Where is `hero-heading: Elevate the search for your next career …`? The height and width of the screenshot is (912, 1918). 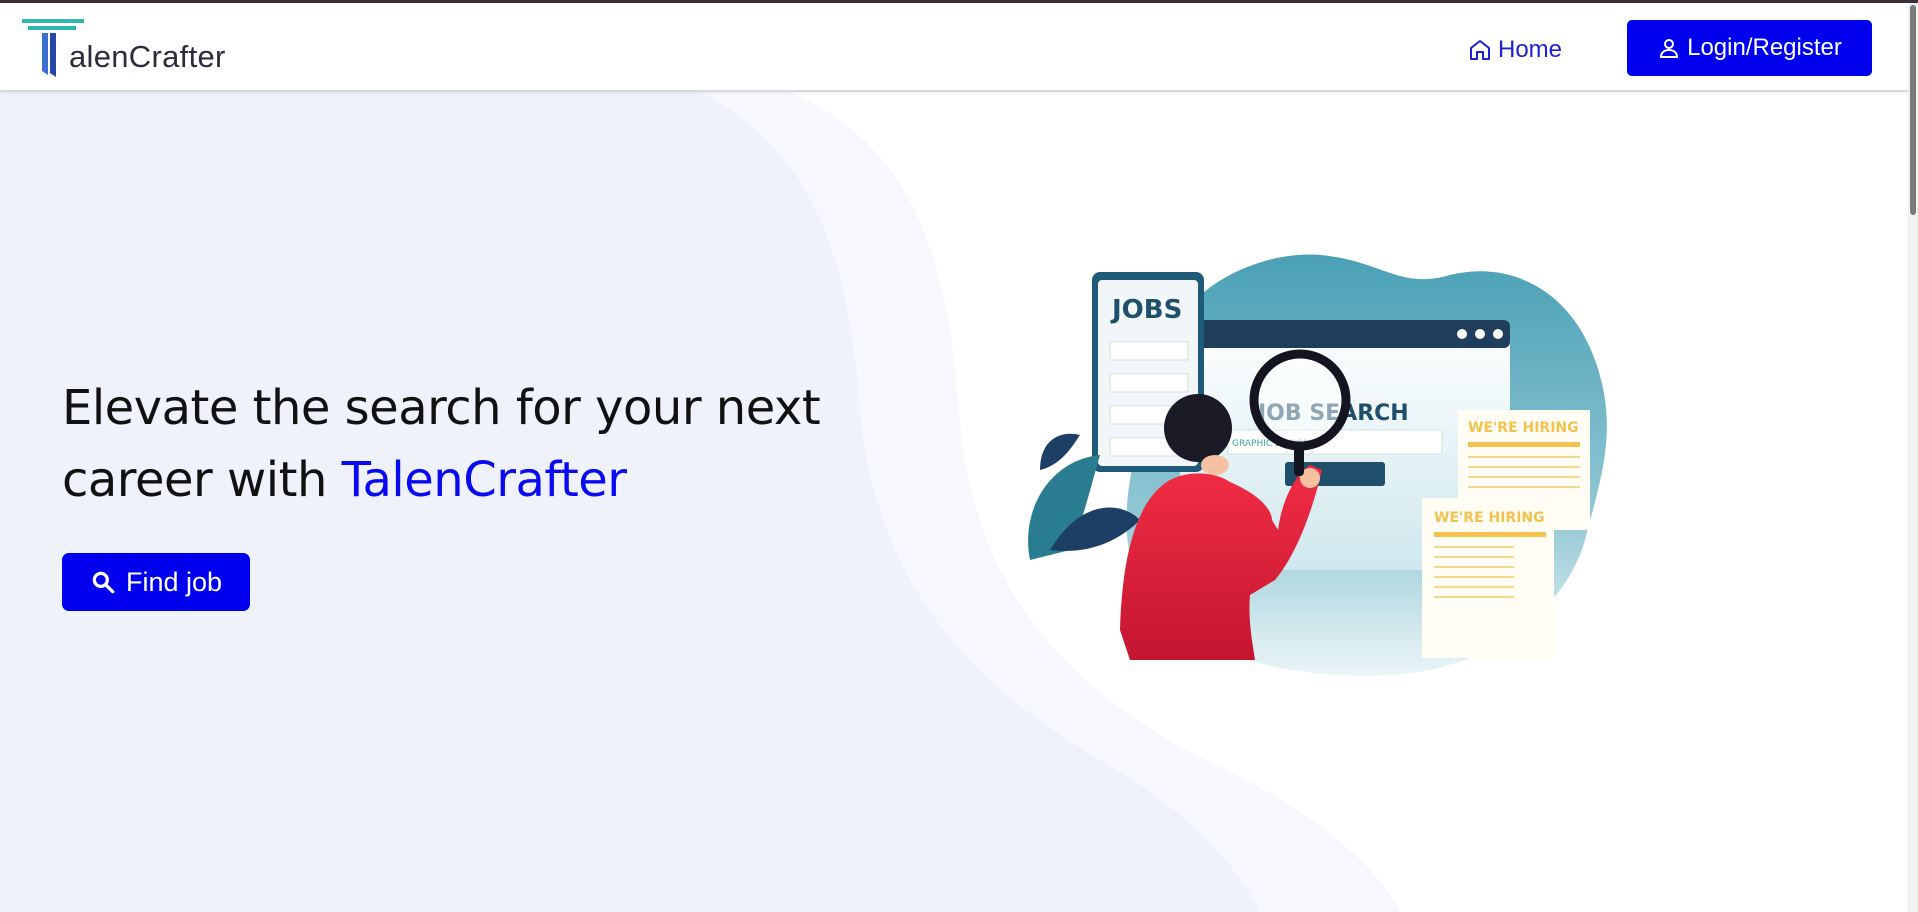
hero-heading: Elevate the search for your next career … is located at coordinates (462, 444).